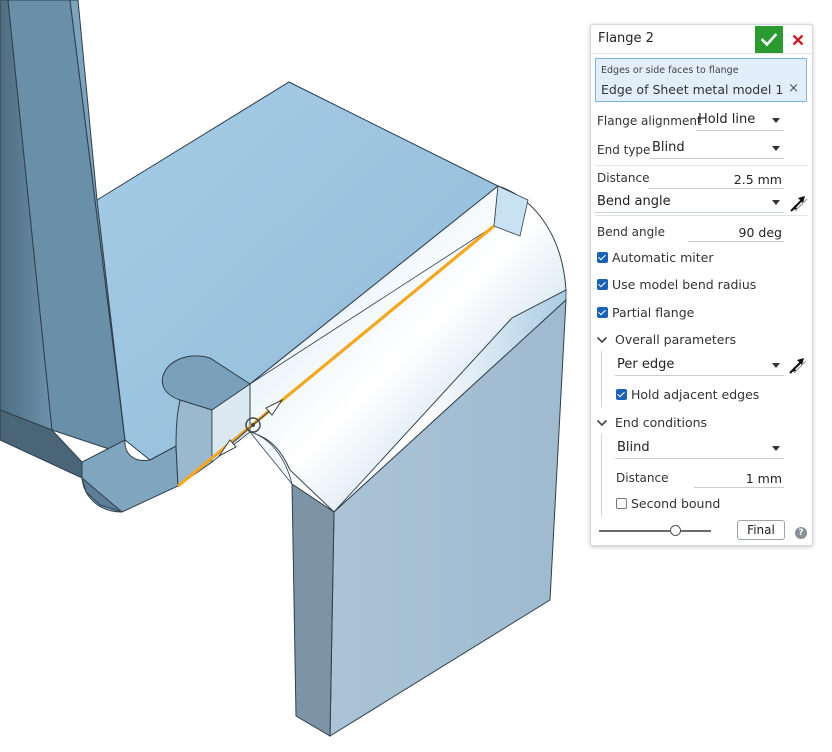 The image size is (832, 752). I want to click on use-model-bend-radius-label: Use model bend radius, so click(684, 284).